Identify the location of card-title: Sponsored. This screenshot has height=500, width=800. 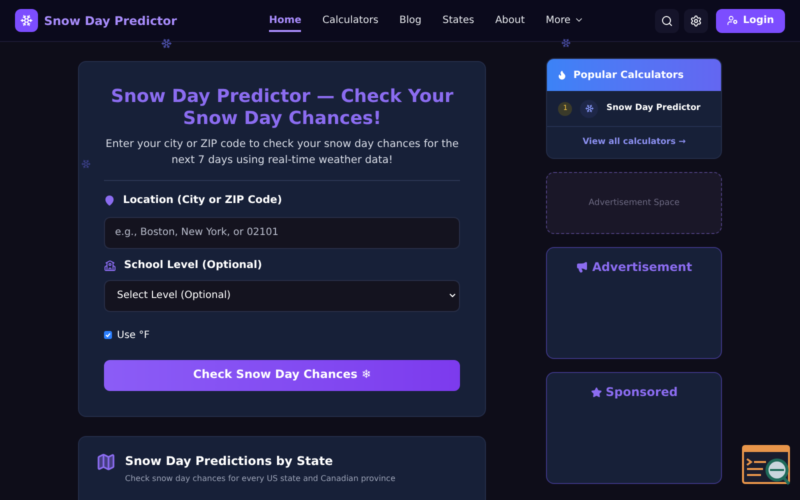
(642, 392).